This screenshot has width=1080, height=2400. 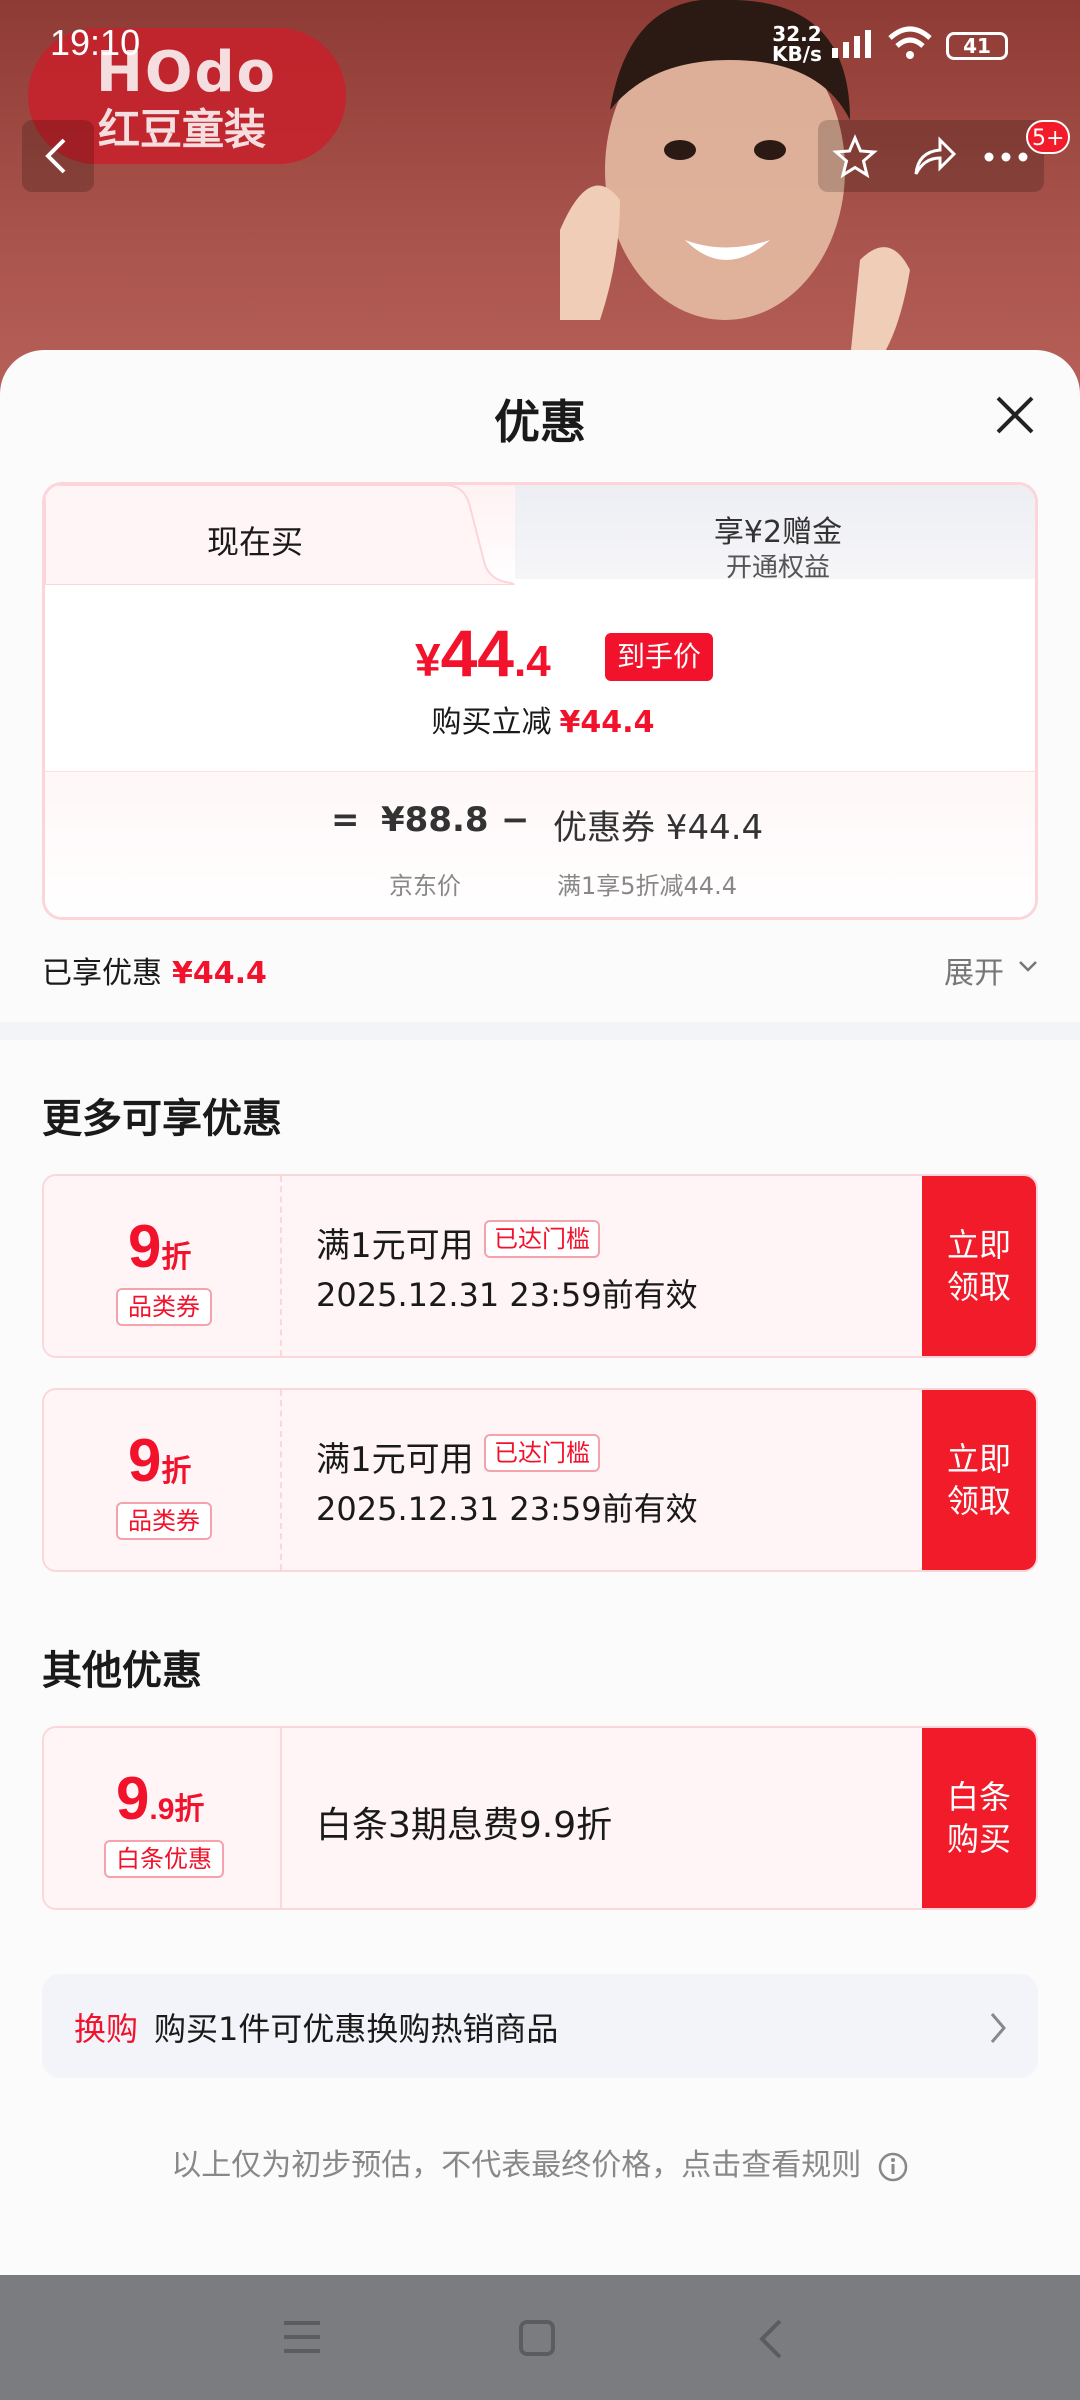 I want to click on exchange-tag: 换购, so click(x=106, y=2029).